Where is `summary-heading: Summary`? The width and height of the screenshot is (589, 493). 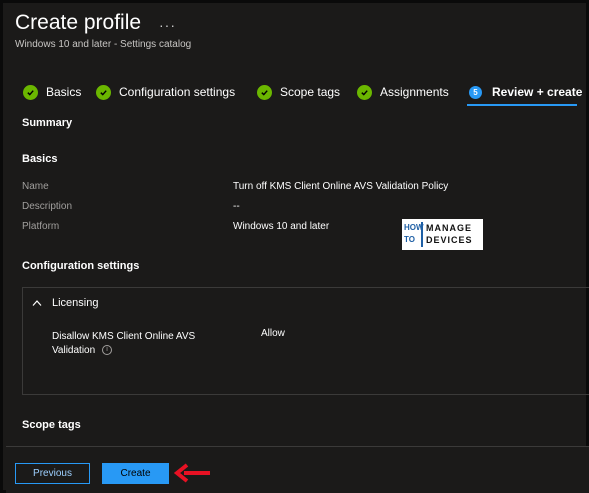 summary-heading: Summary is located at coordinates (47, 123).